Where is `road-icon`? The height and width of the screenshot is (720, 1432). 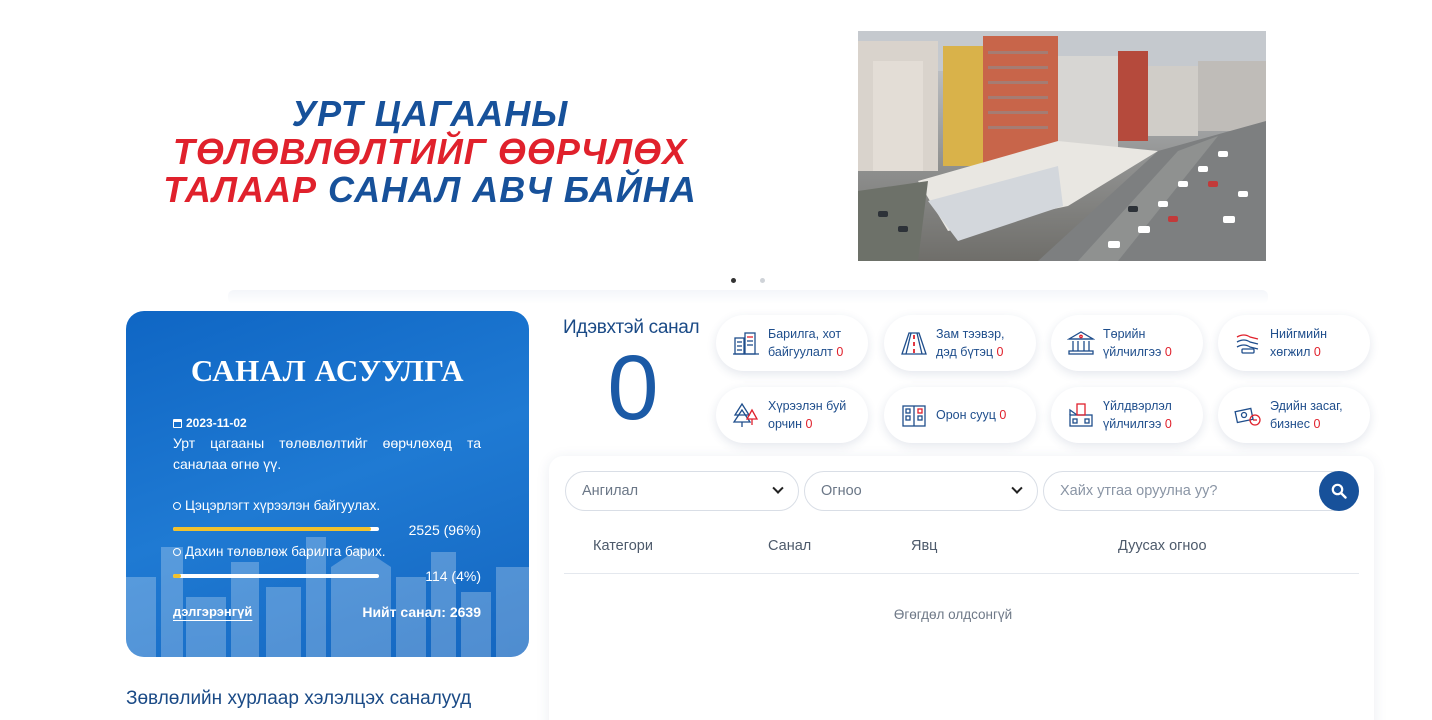
road-icon is located at coordinates (914, 343).